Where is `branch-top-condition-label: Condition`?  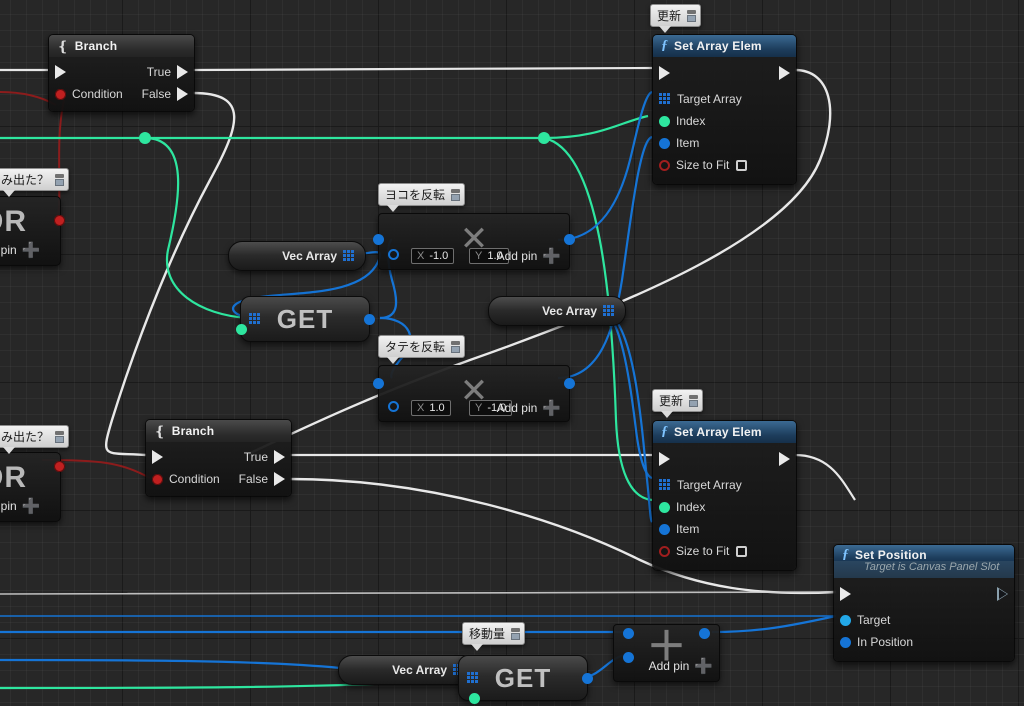 branch-top-condition-label: Condition is located at coordinates (97, 94).